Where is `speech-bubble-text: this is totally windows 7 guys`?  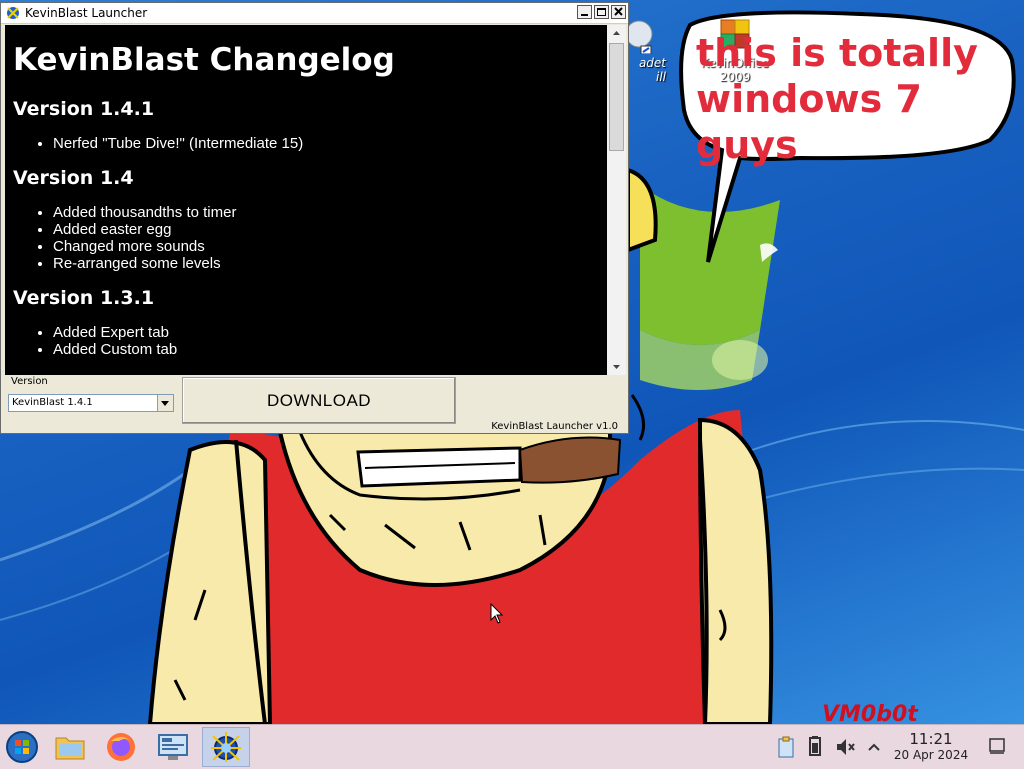
speech-bubble-text: this is totally windows 7 guys is located at coordinates (837, 99).